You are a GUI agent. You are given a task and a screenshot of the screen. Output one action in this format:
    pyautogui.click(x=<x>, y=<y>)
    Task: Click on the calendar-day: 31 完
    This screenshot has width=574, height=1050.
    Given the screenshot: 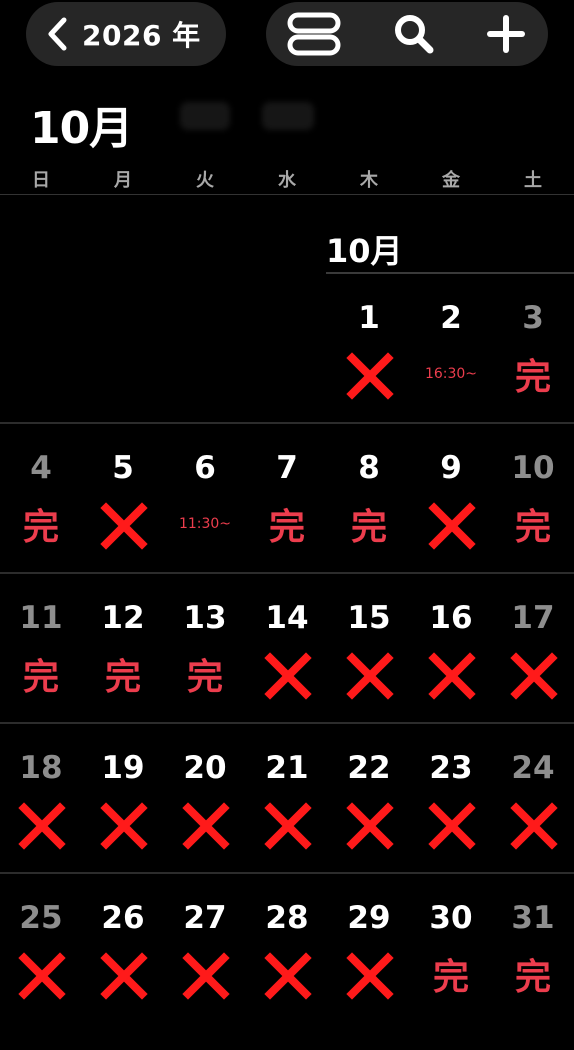 What is the action you would take?
    pyautogui.click(x=533, y=975)
    